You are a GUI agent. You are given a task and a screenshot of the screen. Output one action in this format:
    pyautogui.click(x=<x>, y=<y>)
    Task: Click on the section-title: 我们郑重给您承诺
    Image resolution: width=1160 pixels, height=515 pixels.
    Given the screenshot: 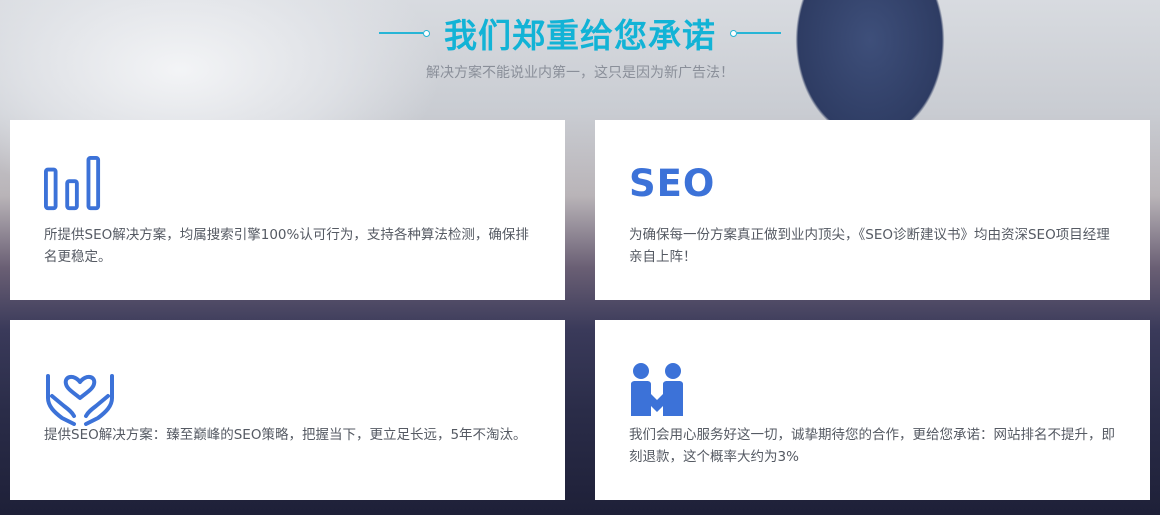 What is the action you would take?
    pyautogui.click(x=580, y=35)
    